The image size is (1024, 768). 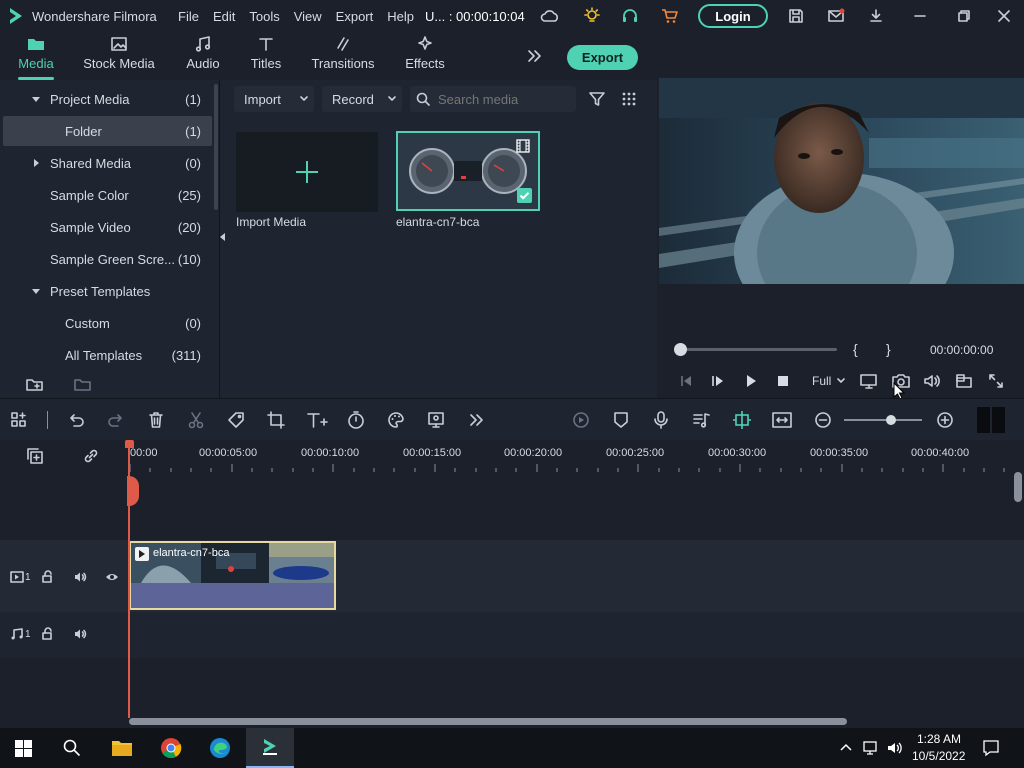 What do you see at coordinates (35, 456) in the screenshot?
I see `add-track-icon` at bounding box center [35, 456].